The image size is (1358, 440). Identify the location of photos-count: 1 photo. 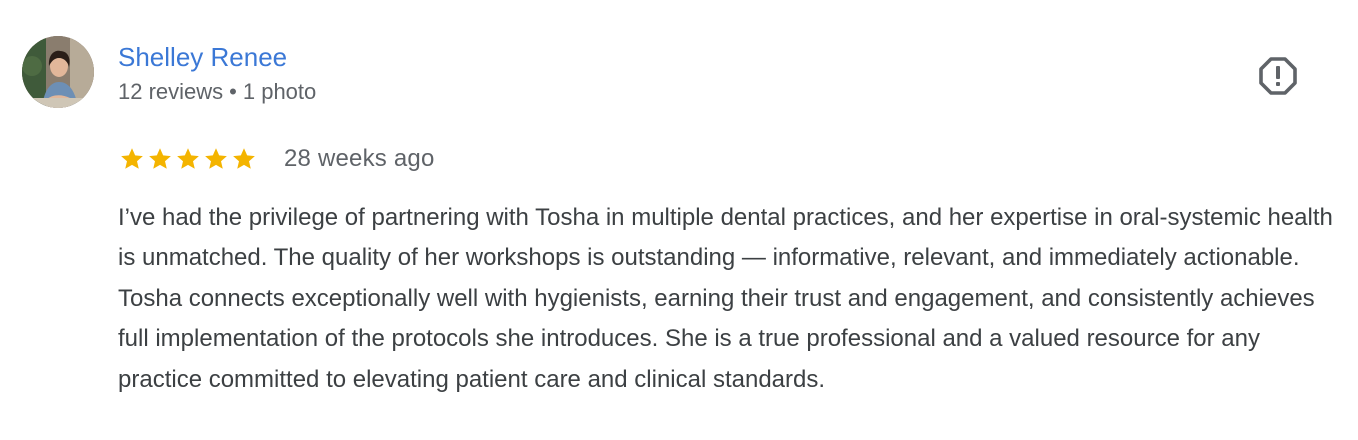
(279, 91).